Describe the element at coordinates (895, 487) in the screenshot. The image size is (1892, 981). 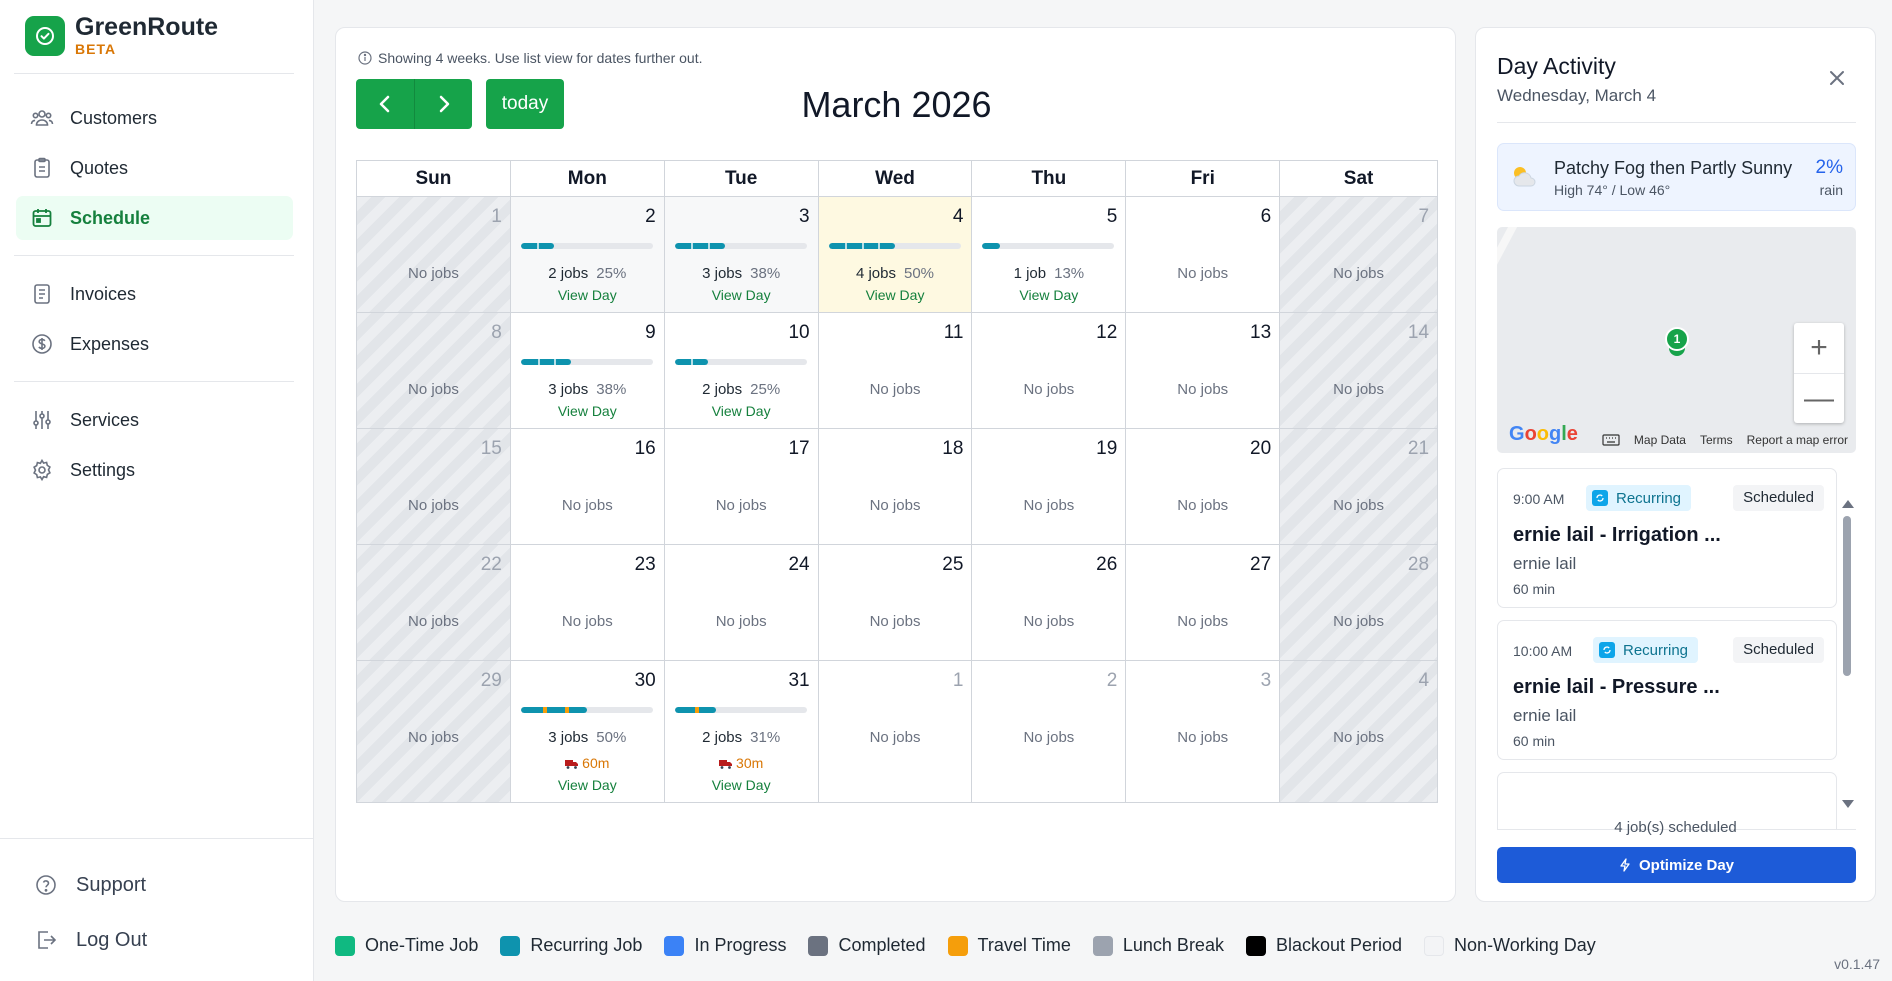
I see `calendar-day-cell: 18 No jobs` at that location.